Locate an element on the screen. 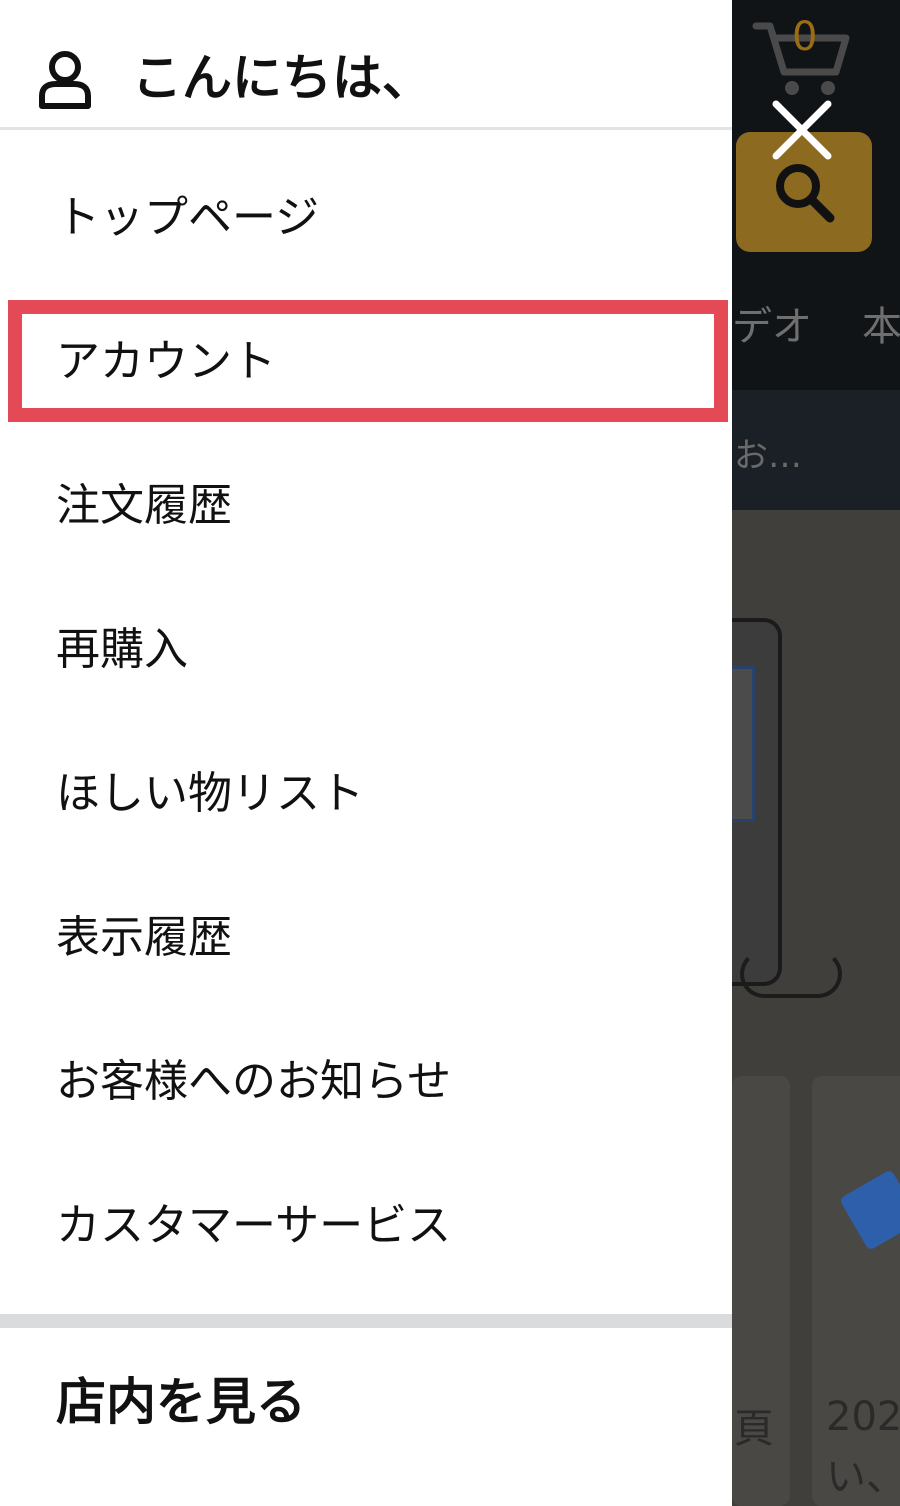  menu-item-notifications: お客様へのお知らせ is located at coordinates (366, 1082).